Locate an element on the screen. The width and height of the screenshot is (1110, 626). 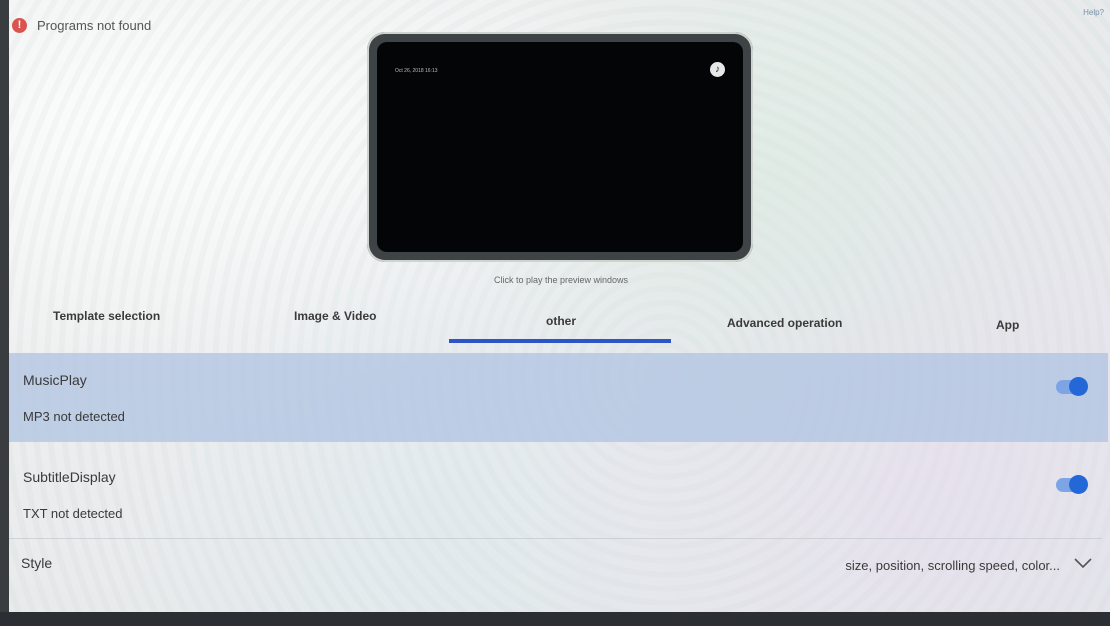
monitor-bezel-left is located at coordinates (4, 313).